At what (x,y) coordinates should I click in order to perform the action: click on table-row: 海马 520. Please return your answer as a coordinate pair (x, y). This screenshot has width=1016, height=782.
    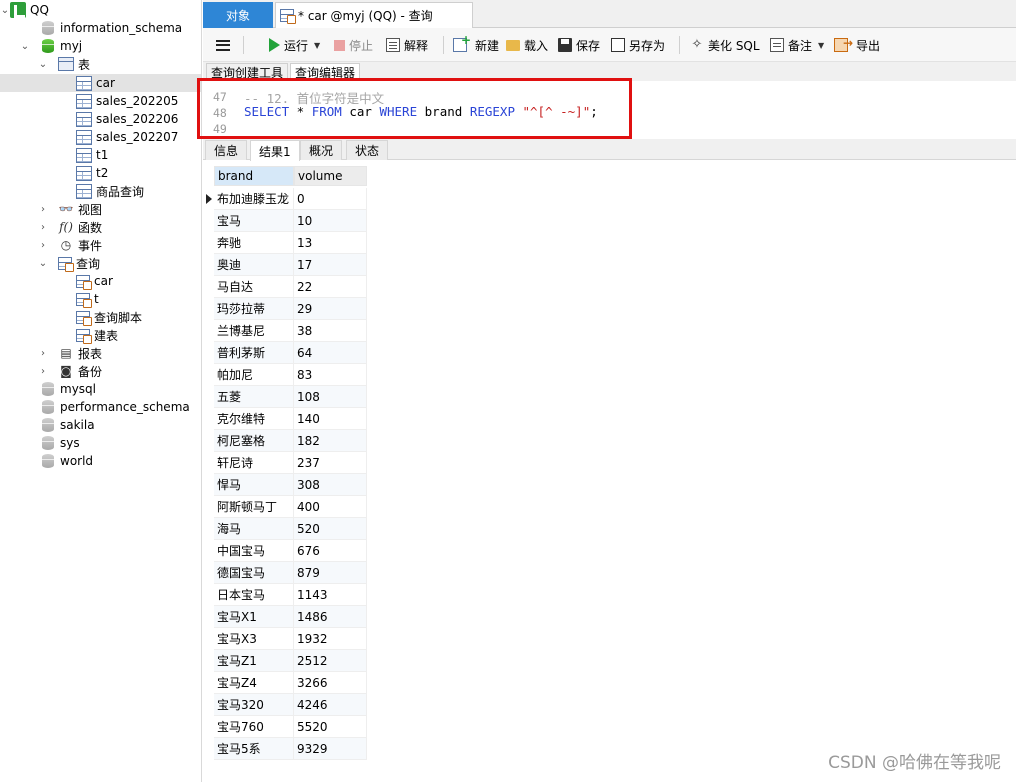
    Looking at the image, I should click on (286, 529).